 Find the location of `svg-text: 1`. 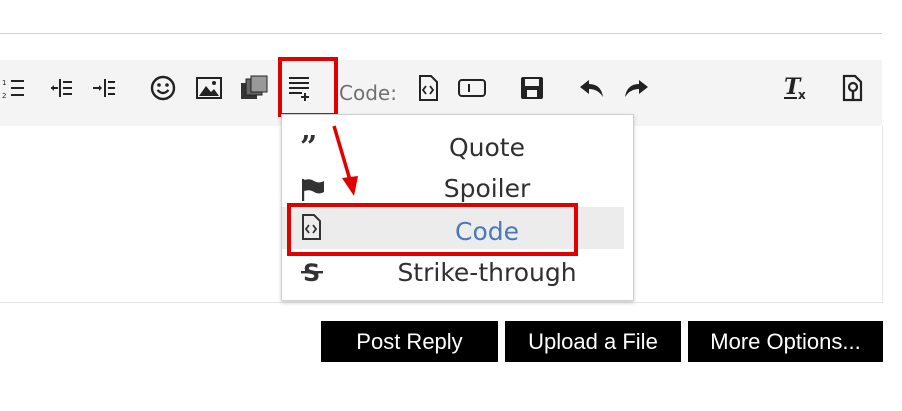

svg-text: 1 is located at coordinates (4, 83).